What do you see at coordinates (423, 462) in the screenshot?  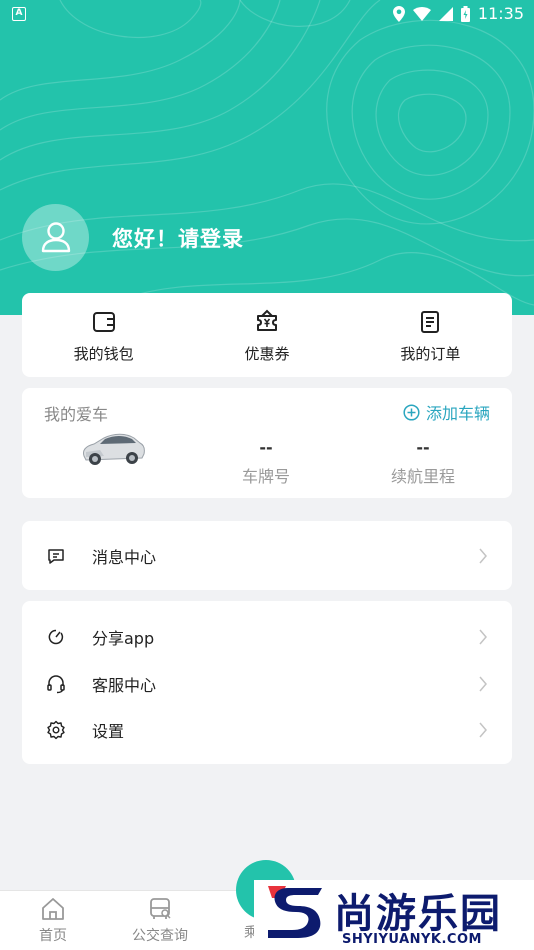 I see `range-stat: -- 续航里程` at bounding box center [423, 462].